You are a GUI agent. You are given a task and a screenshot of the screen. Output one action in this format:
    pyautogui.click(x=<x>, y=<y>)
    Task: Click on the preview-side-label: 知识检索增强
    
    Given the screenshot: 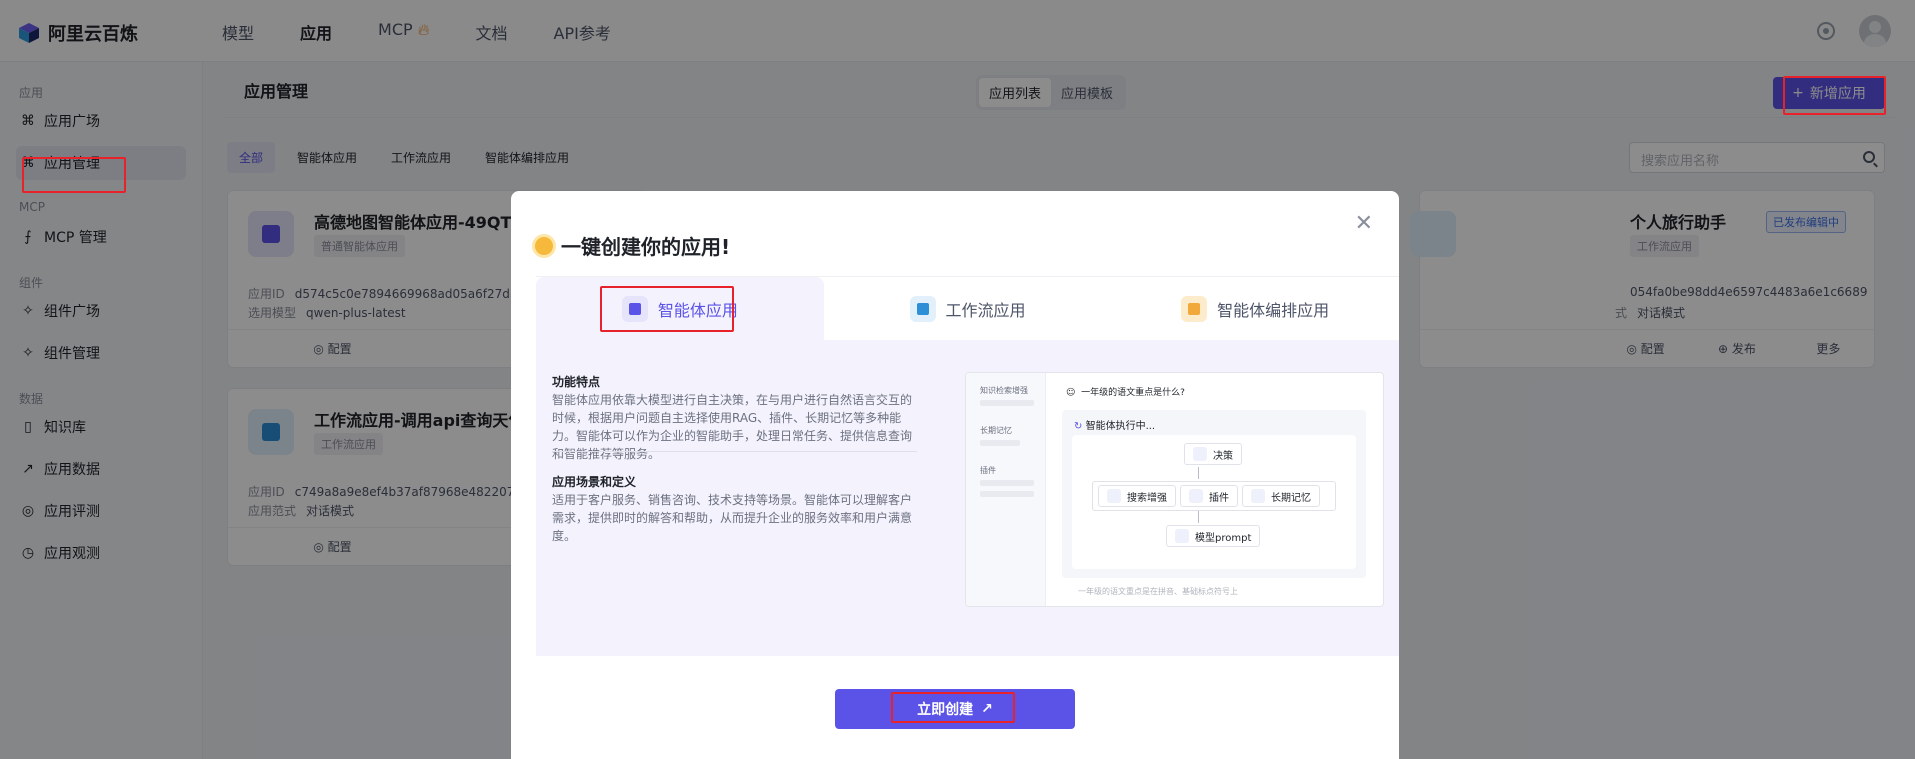 What is the action you would take?
    pyautogui.click(x=1004, y=390)
    